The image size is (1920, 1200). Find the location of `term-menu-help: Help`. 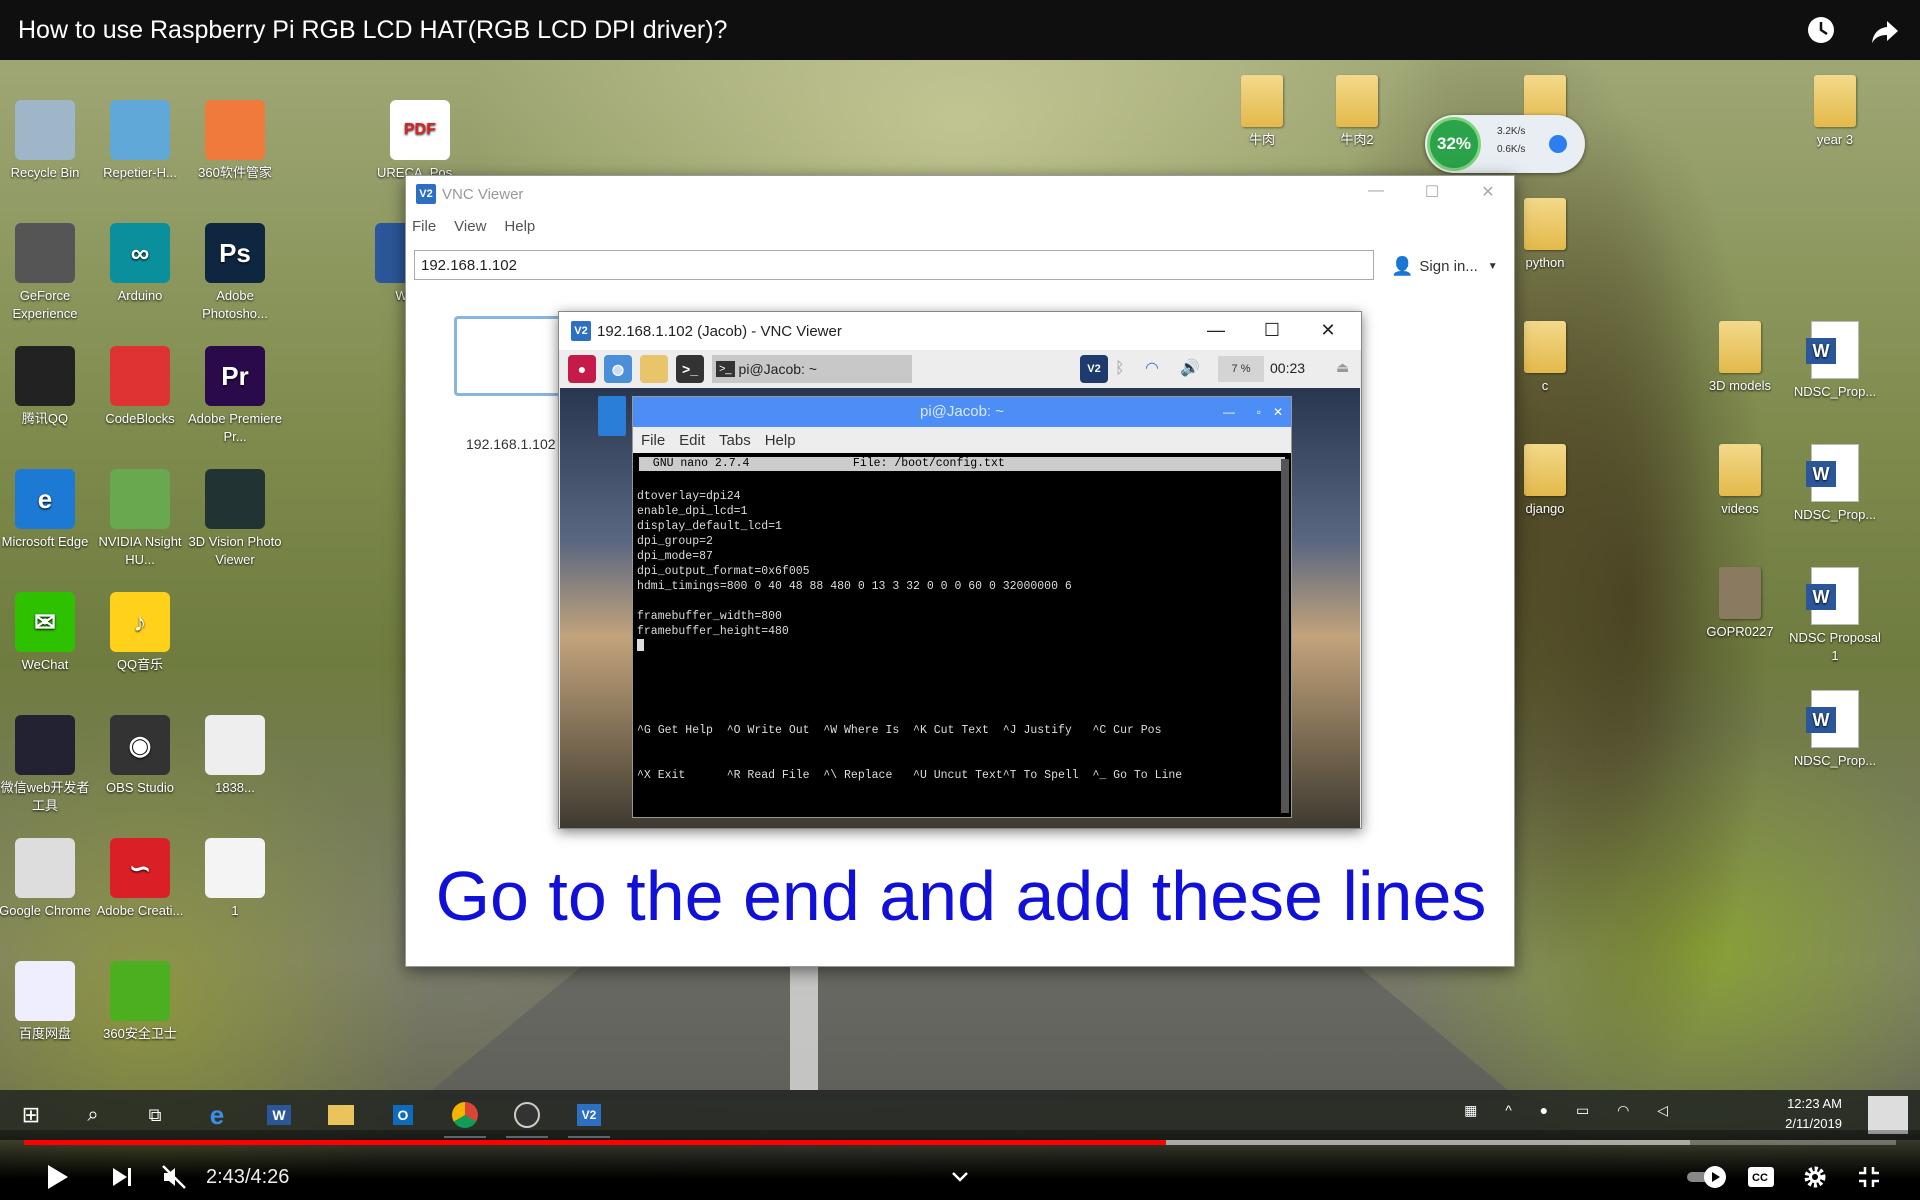

term-menu-help: Help is located at coordinates (780, 440).